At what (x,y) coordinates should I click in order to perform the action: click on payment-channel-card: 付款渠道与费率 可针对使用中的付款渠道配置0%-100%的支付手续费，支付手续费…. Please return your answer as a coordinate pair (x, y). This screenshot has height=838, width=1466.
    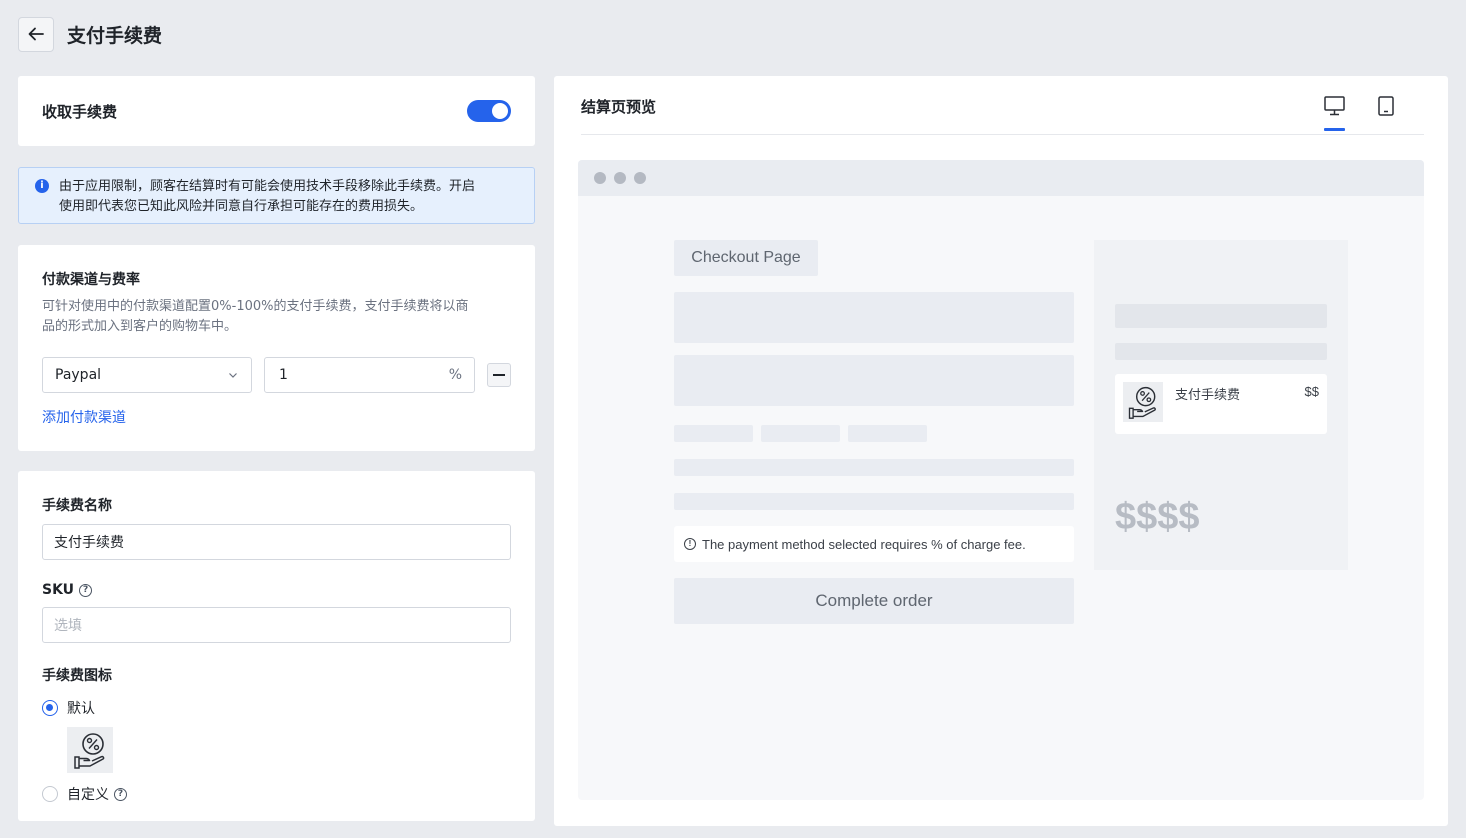
    Looking at the image, I should click on (276, 348).